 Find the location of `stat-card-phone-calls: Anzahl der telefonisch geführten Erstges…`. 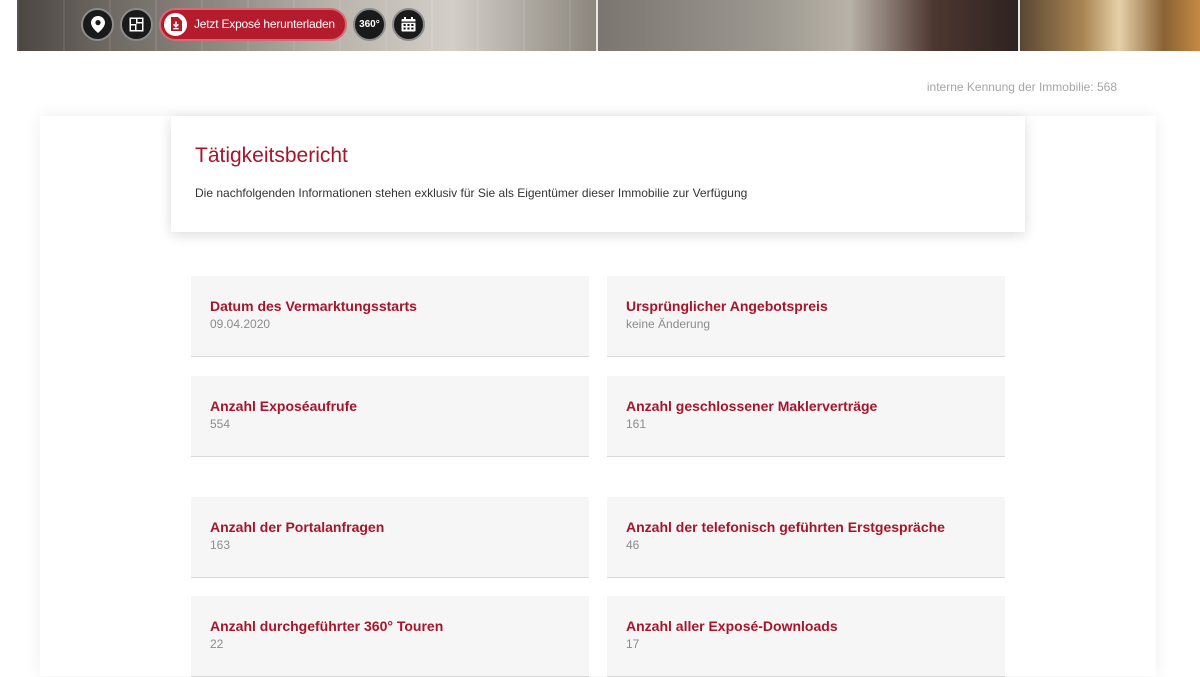

stat-card-phone-calls: Anzahl der telefonisch geführten Erstges… is located at coordinates (806, 537).